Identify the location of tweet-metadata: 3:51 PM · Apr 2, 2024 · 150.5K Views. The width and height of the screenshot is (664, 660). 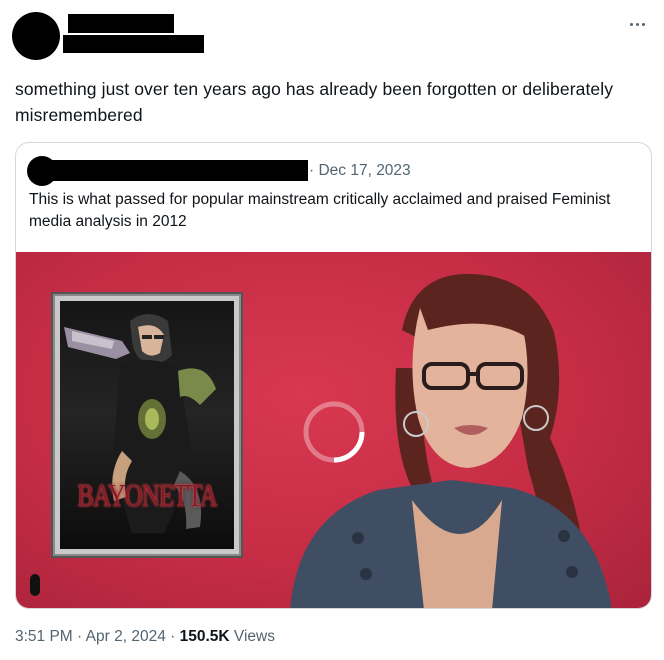
(145, 637).